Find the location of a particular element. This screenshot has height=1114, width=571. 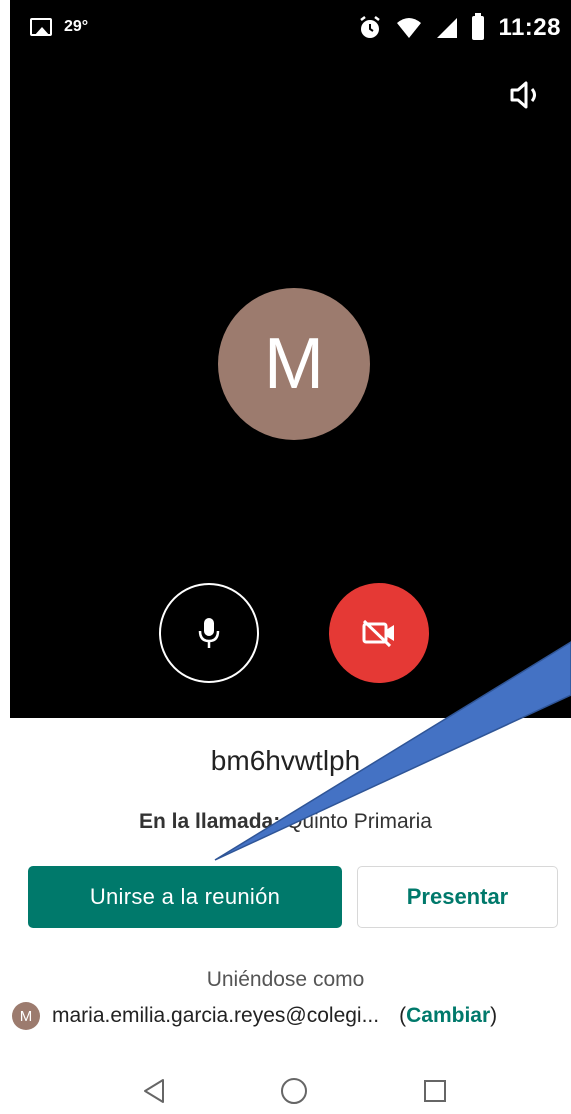

status-left: 29° is located at coordinates (59, 27).